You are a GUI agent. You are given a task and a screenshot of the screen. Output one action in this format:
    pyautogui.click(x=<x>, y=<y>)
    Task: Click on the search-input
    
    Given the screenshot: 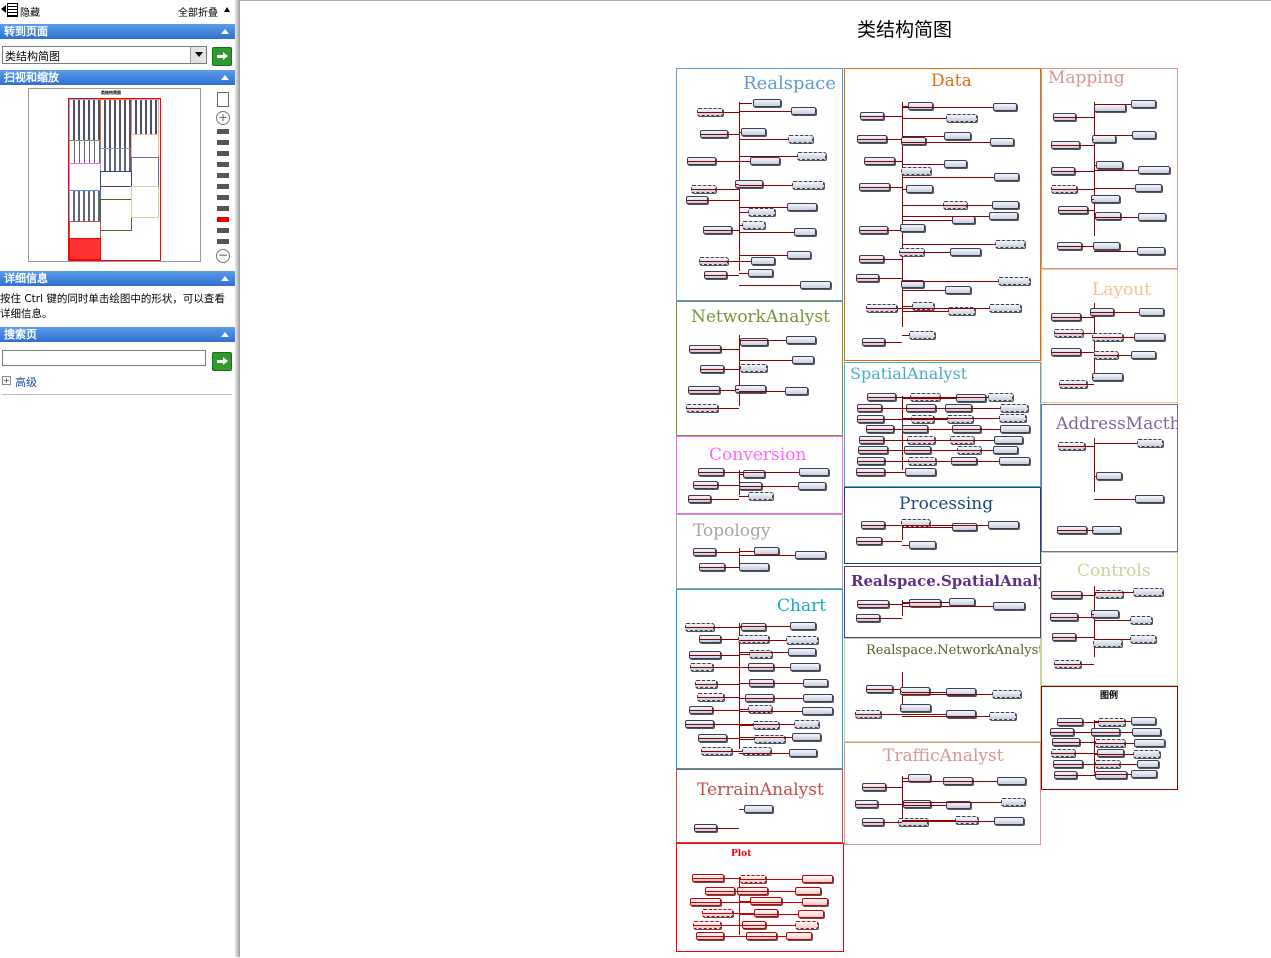 What is the action you would take?
    pyautogui.click(x=104, y=358)
    